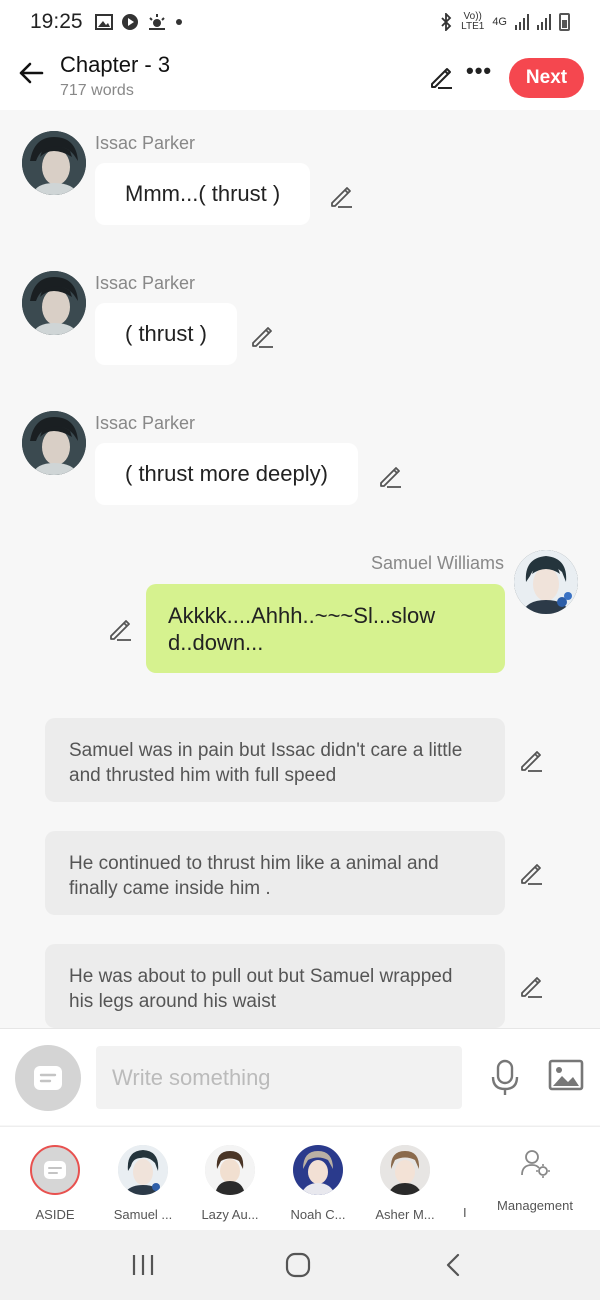 This screenshot has height=1300, width=600. What do you see at coordinates (465, 1212) in the screenshot?
I see `separator: I` at bounding box center [465, 1212].